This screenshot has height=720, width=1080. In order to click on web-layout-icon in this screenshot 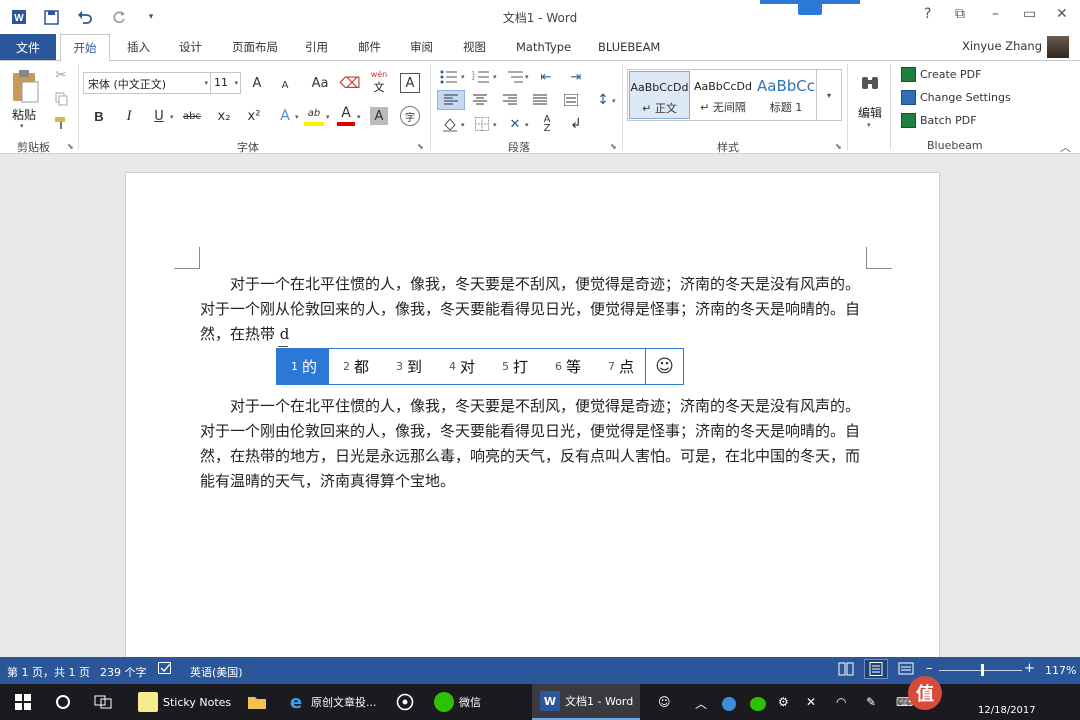, I will do `click(906, 670)`.